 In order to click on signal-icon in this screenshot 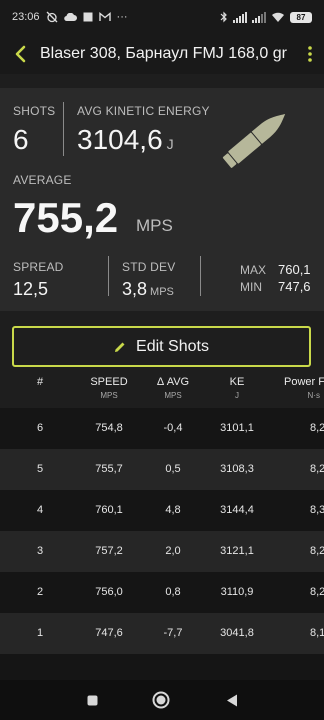, I will do `click(240, 17)`.